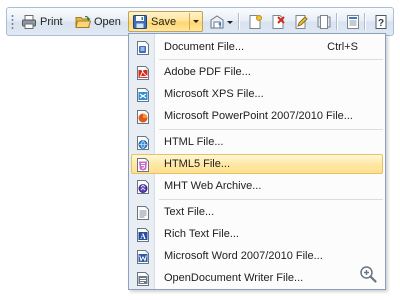 This screenshot has height=300, width=400. Describe the element at coordinates (189, 21) in the screenshot. I see `save-split-divider` at that location.